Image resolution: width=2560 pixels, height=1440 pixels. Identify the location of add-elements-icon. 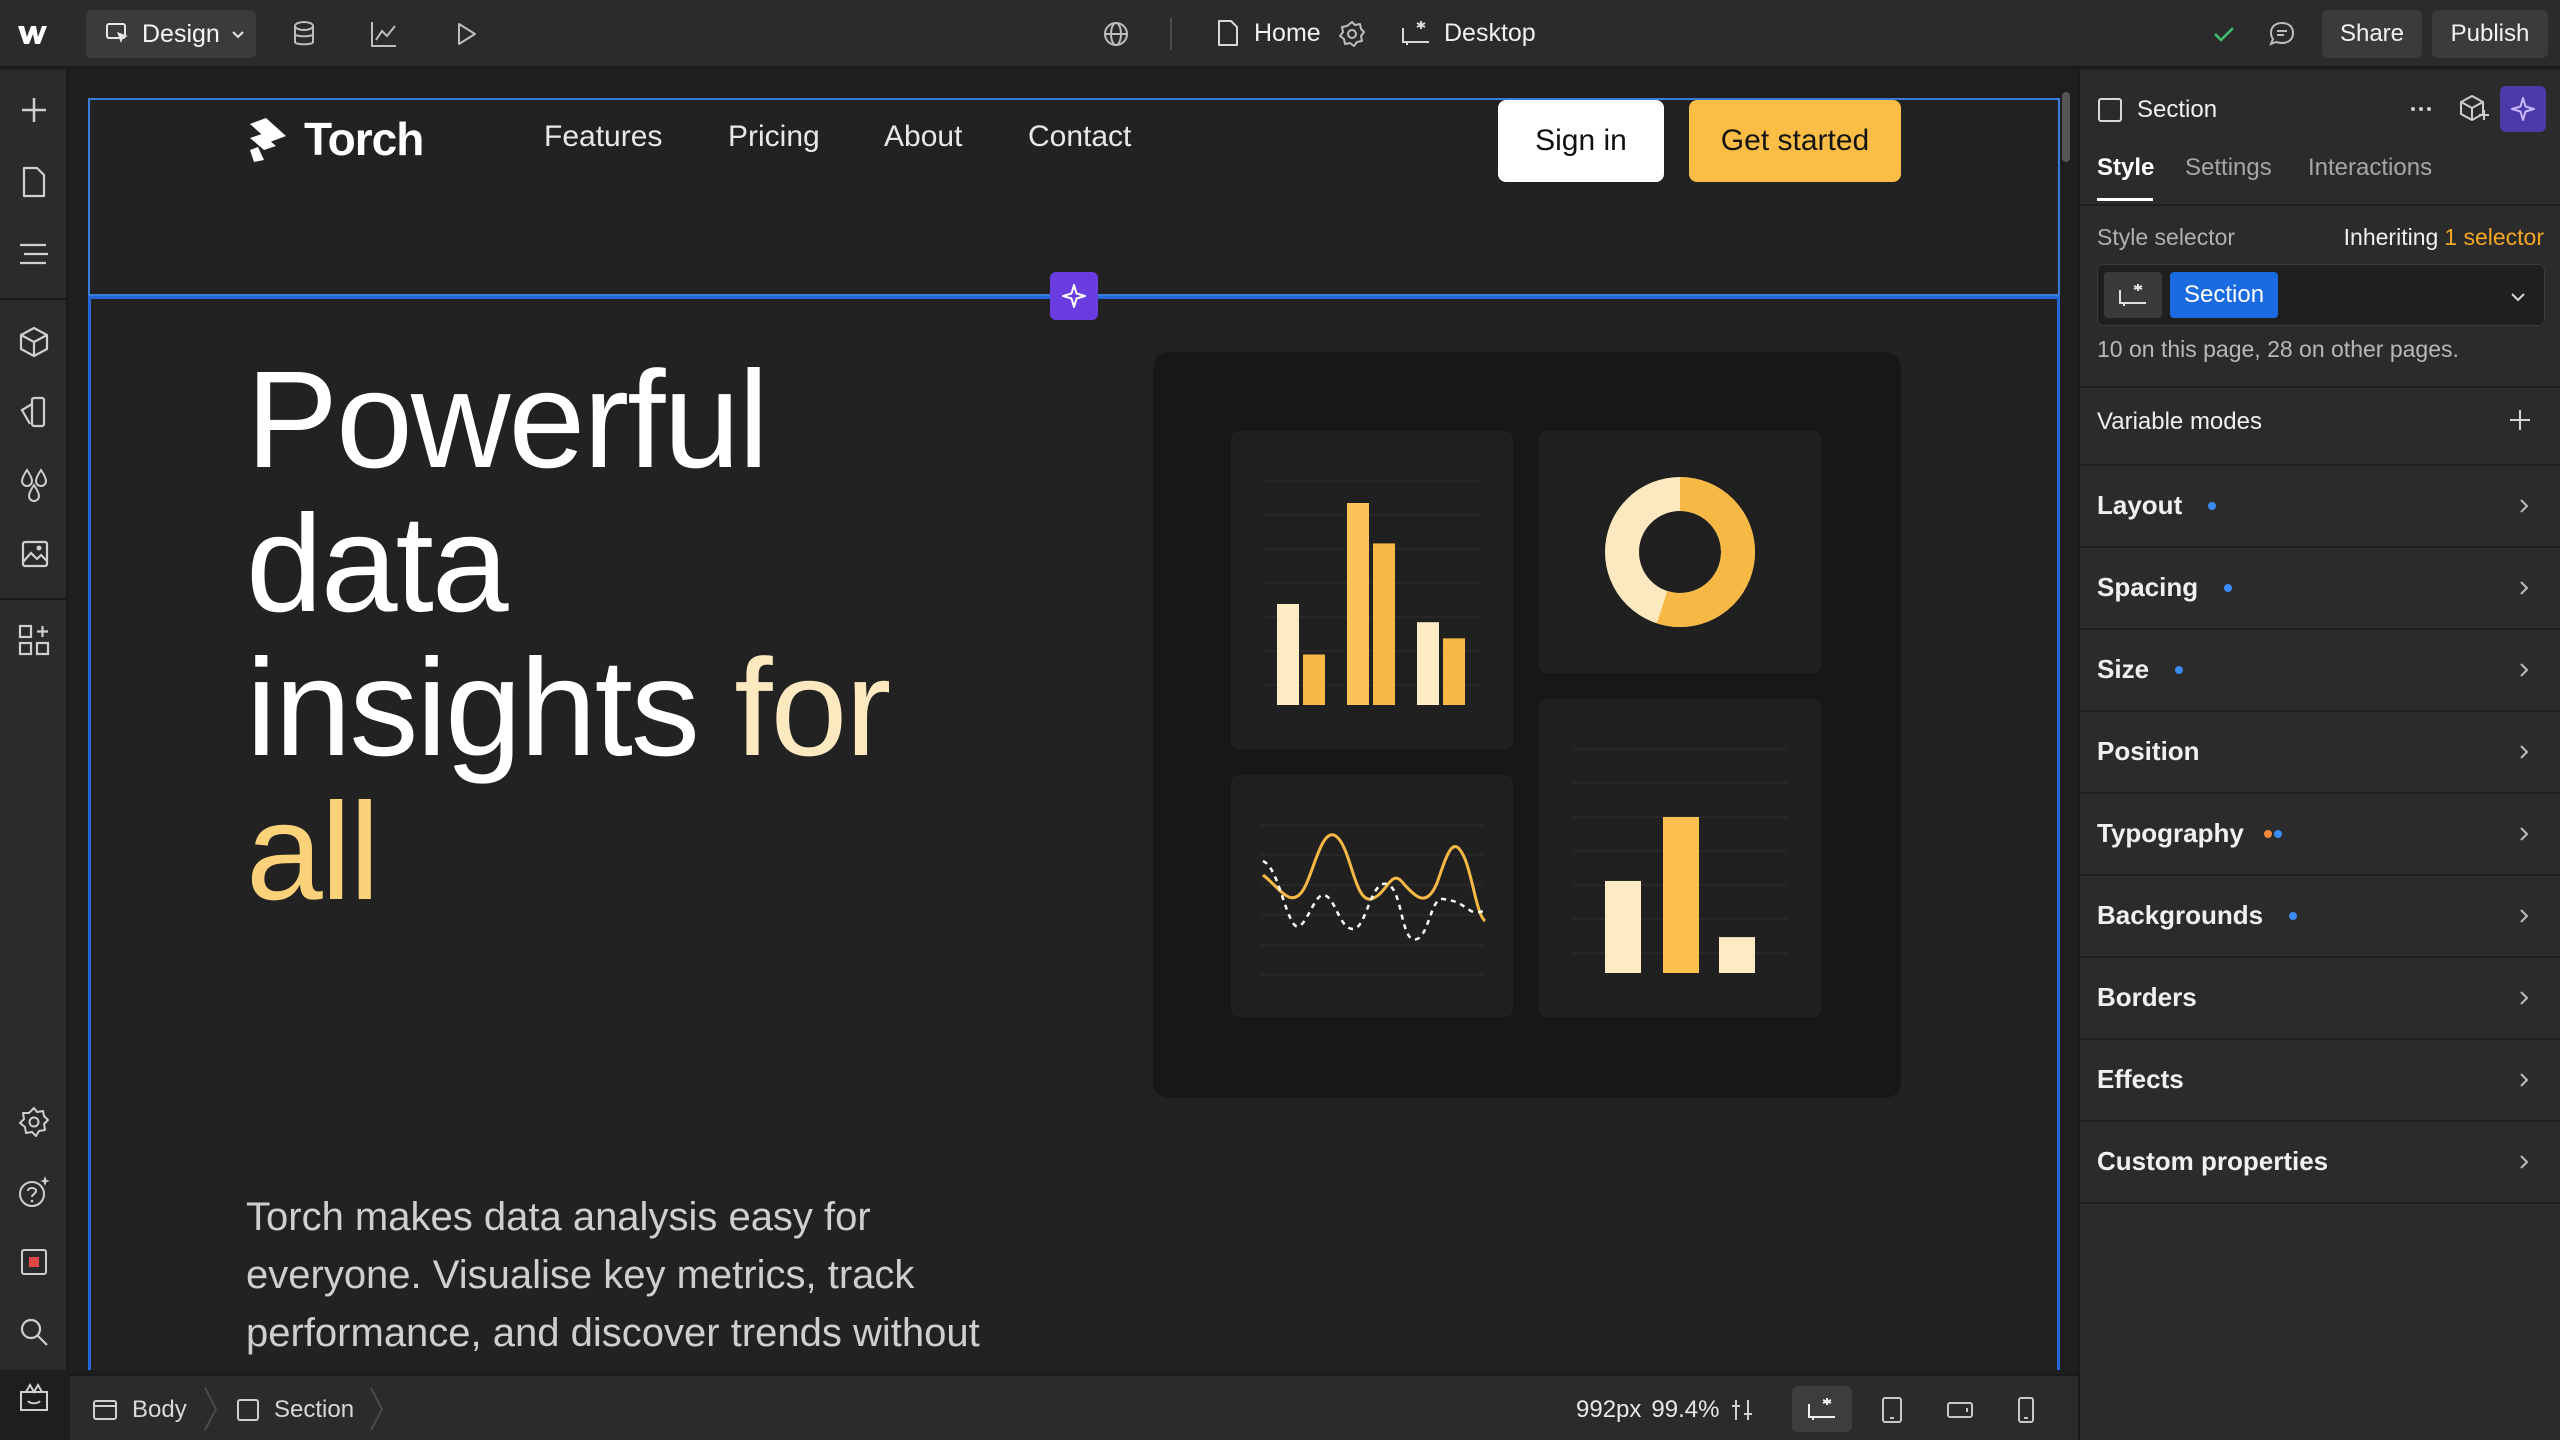
(34, 110).